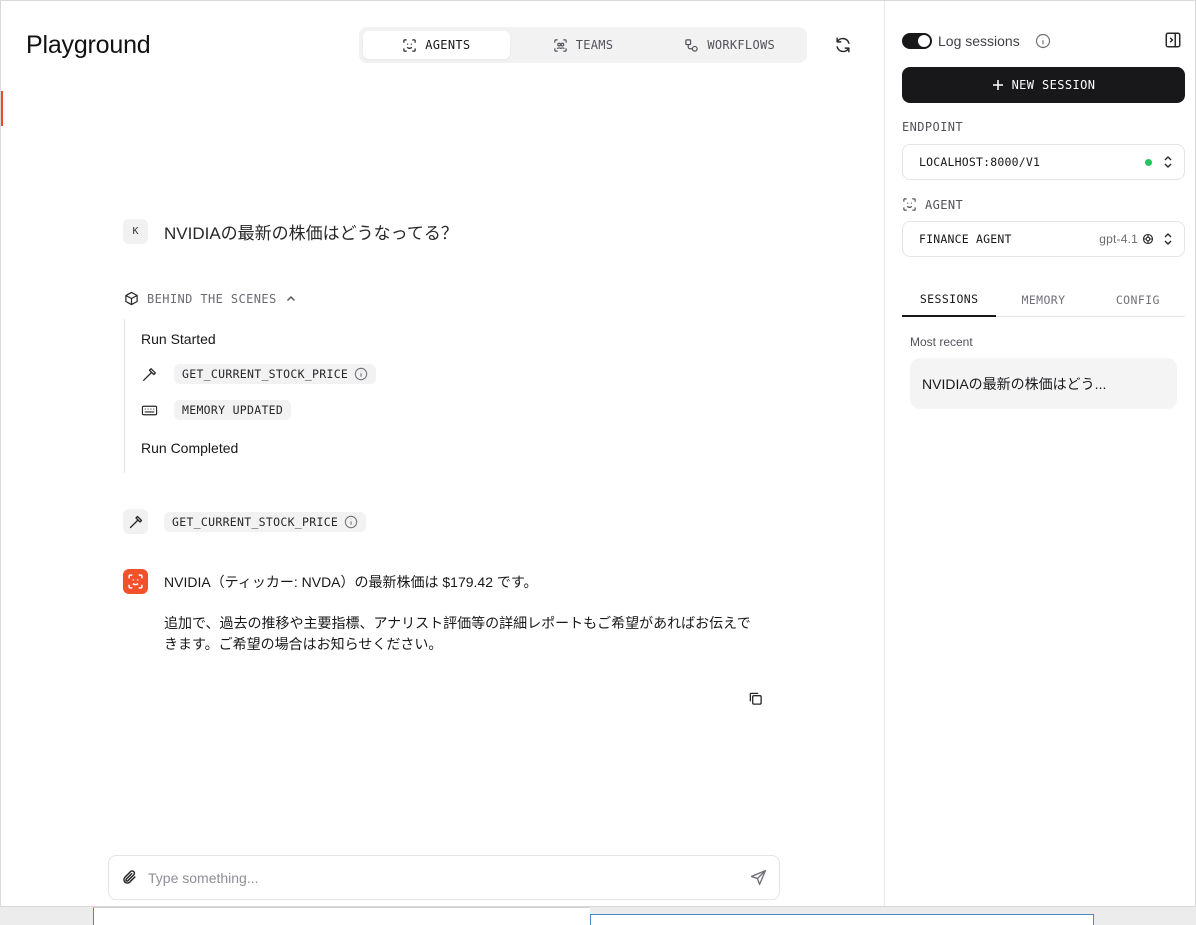 The image size is (1196, 925). Describe the element at coordinates (980, 162) in the screenshot. I see `endpoint-value: LOCALHOST:8000/V1` at that location.